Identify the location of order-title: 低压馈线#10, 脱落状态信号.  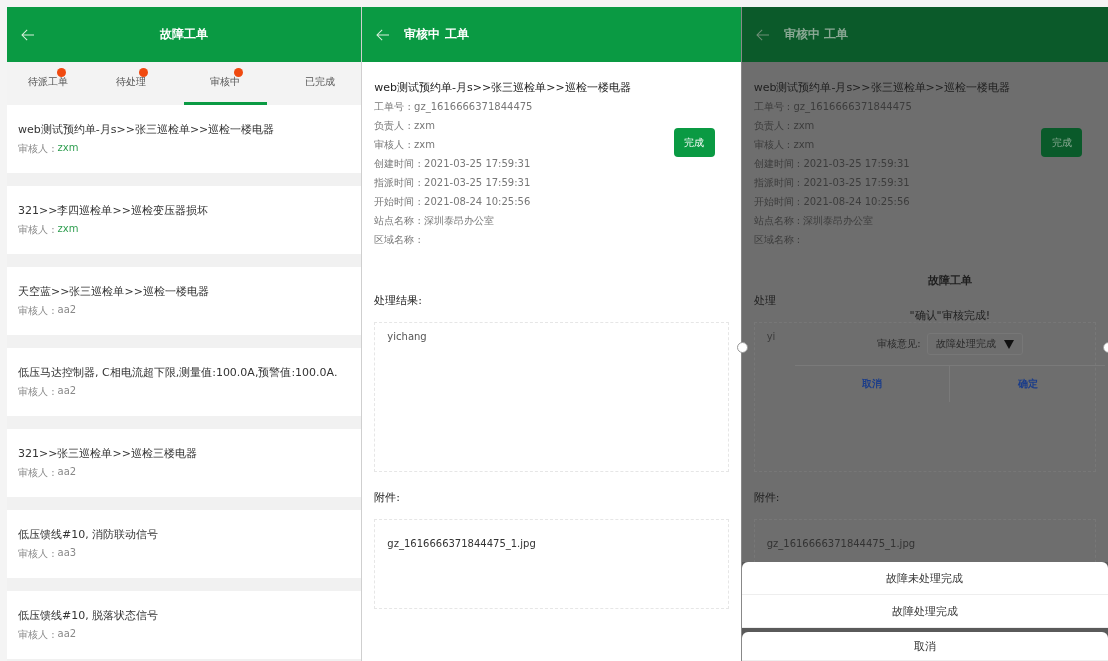
(89, 615).